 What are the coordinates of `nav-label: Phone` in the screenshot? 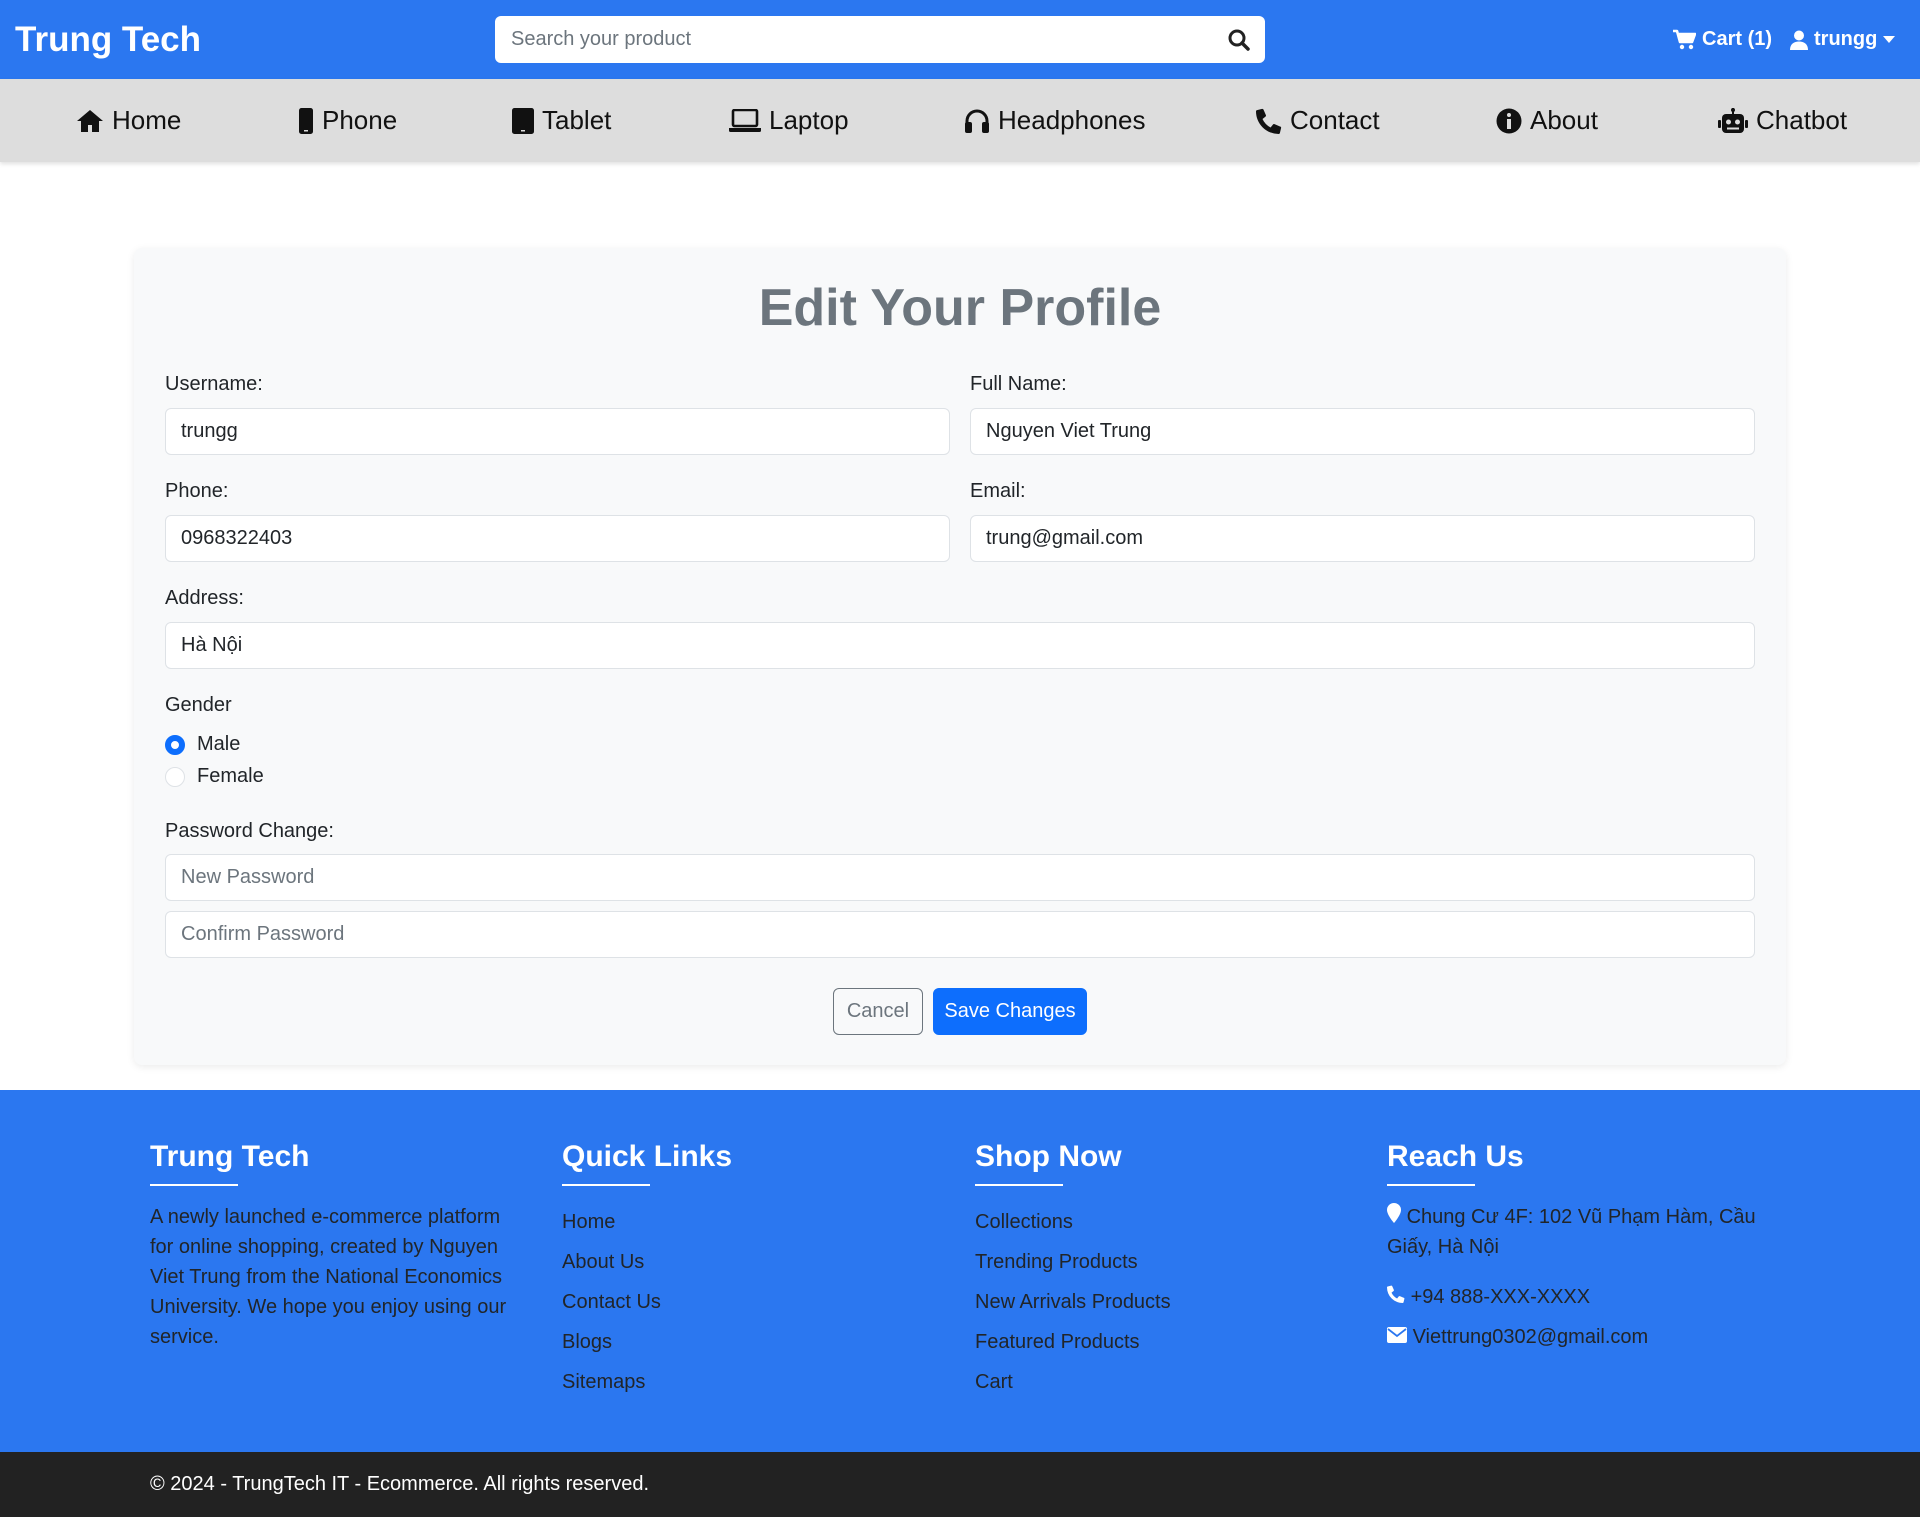 It's located at (360, 120).